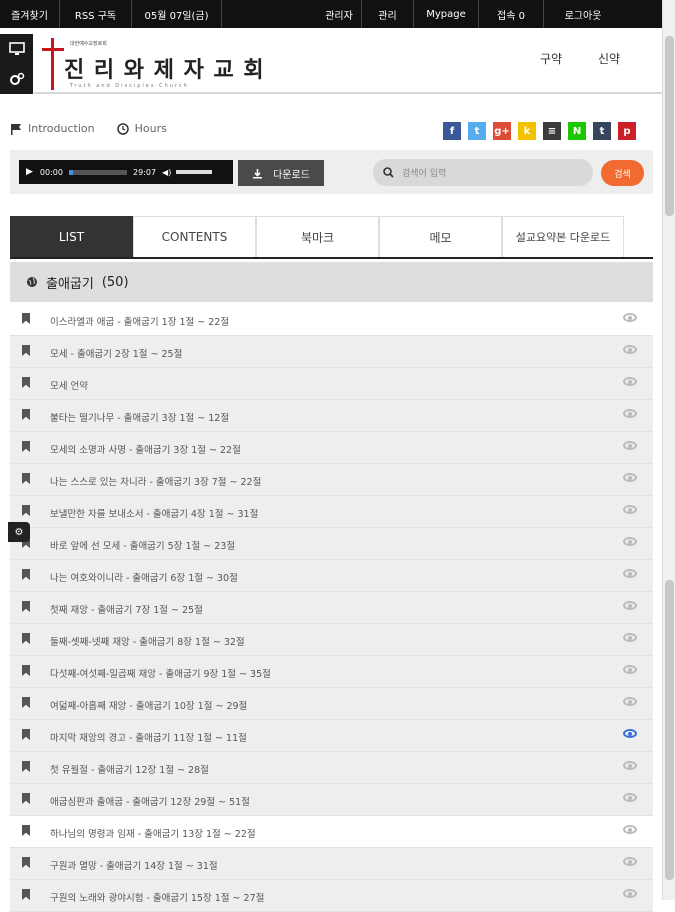 This screenshot has height=912, width=675. Describe the element at coordinates (331, 448) in the screenshot. I see `list-item: 모세의 소명과 사명 - 출애굽기 3장 1절 ~ 22절` at that location.